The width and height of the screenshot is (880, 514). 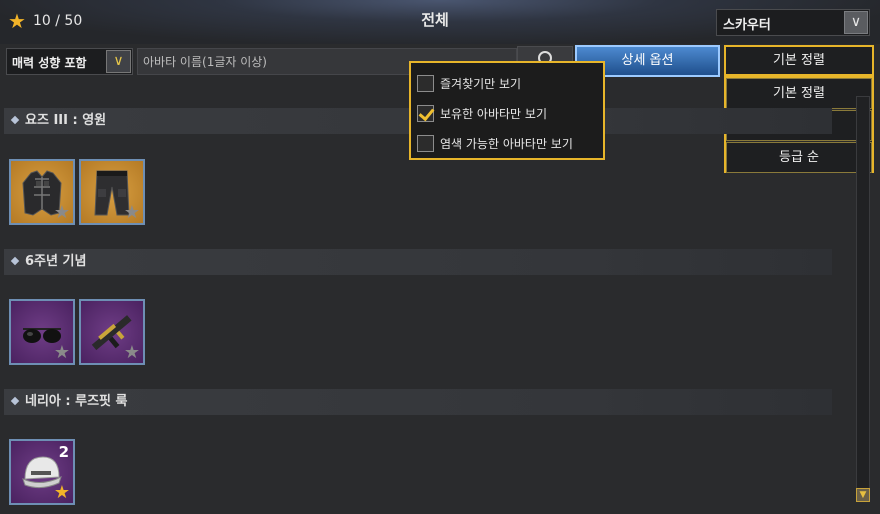 What do you see at coordinates (793, 22) in the screenshot?
I see `class-select: 스카우터 ∨` at bounding box center [793, 22].